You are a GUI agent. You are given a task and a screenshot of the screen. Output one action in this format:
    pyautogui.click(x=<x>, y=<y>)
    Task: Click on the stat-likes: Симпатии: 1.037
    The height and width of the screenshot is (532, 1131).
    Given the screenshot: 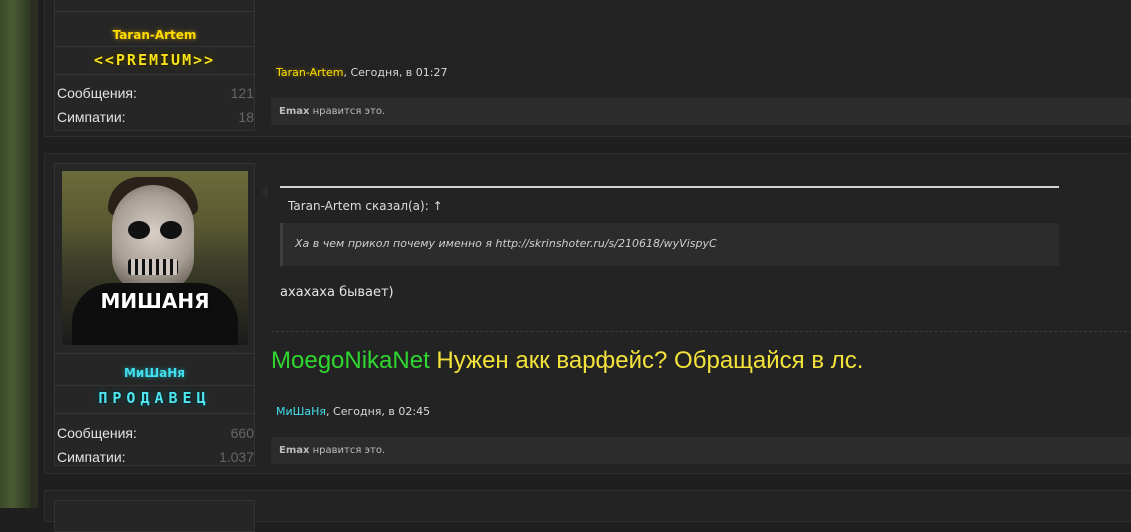 What is the action you would take?
    pyautogui.click(x=154, y=458)
    